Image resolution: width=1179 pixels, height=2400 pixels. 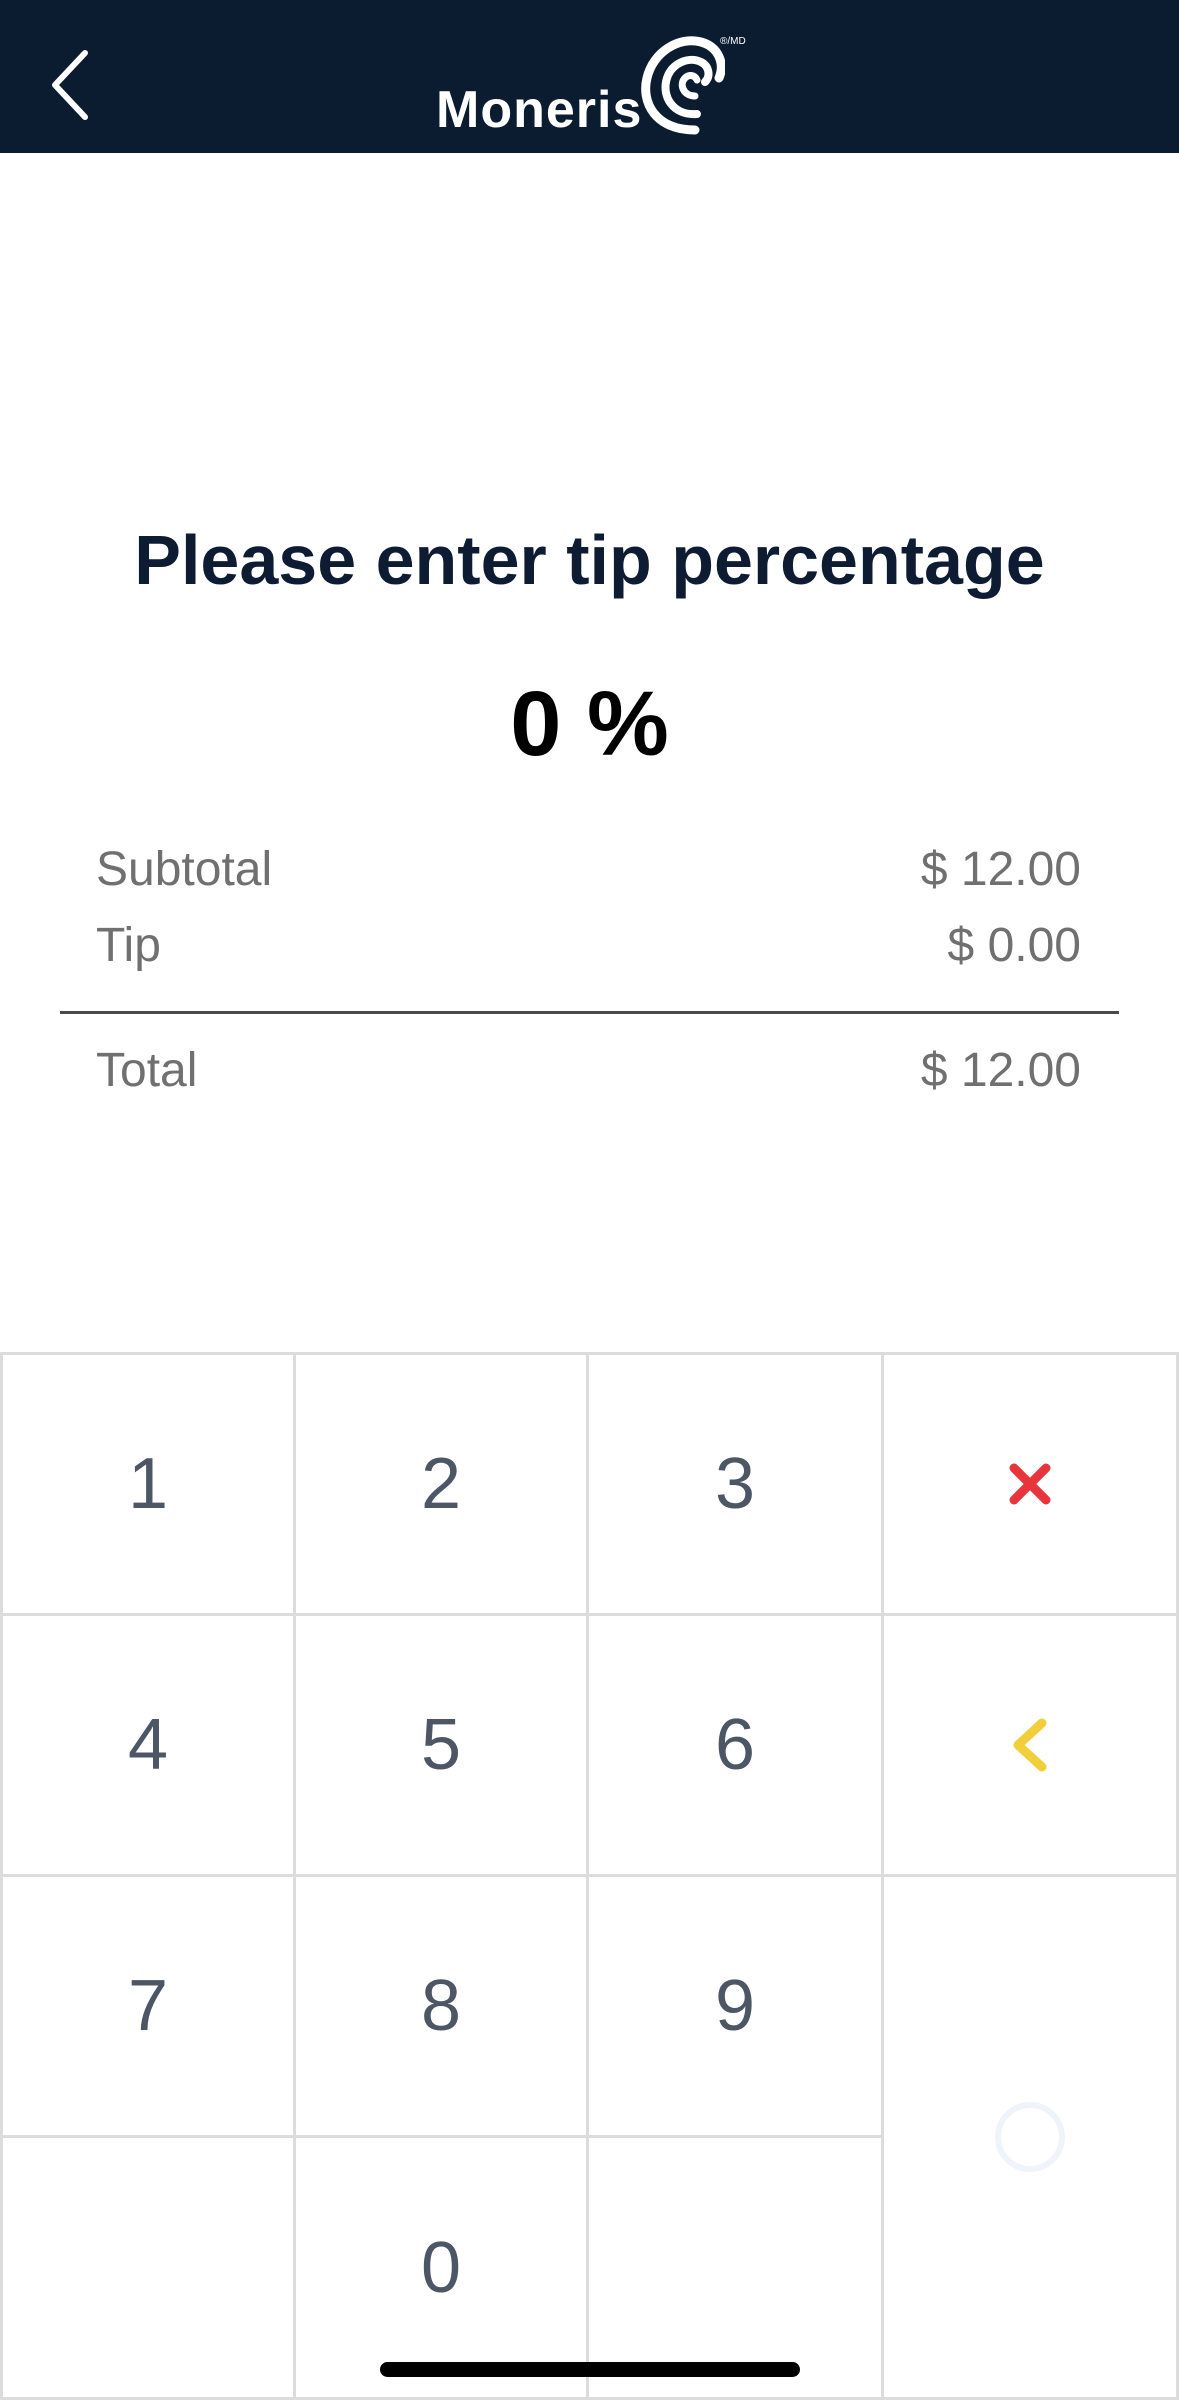 I want to click on key-1: 1, so click(x=148, y=1484).